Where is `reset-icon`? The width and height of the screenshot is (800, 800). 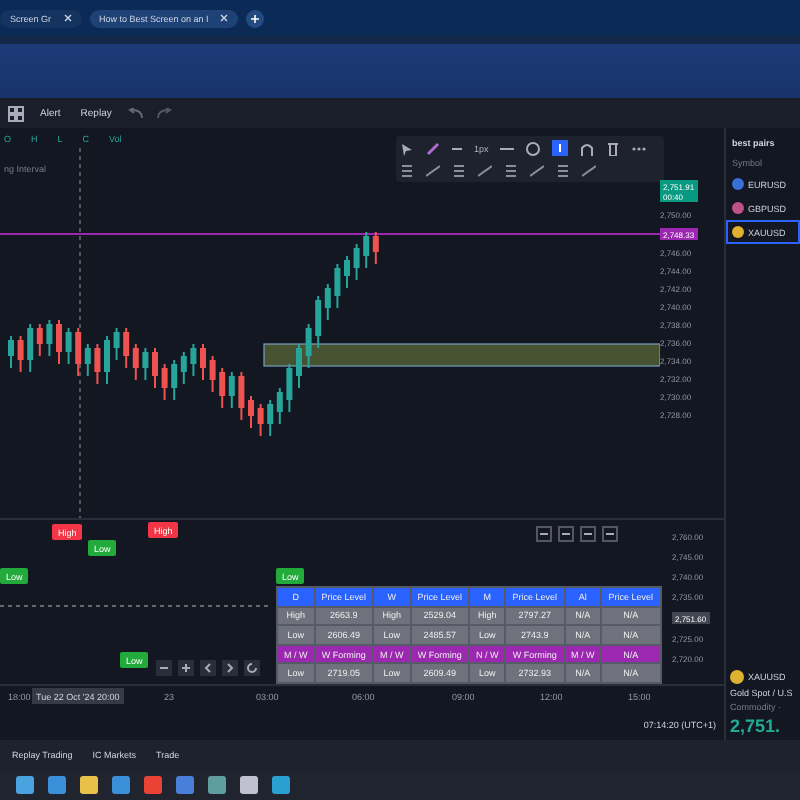
reset-icon is located at coordinates (252, 668).